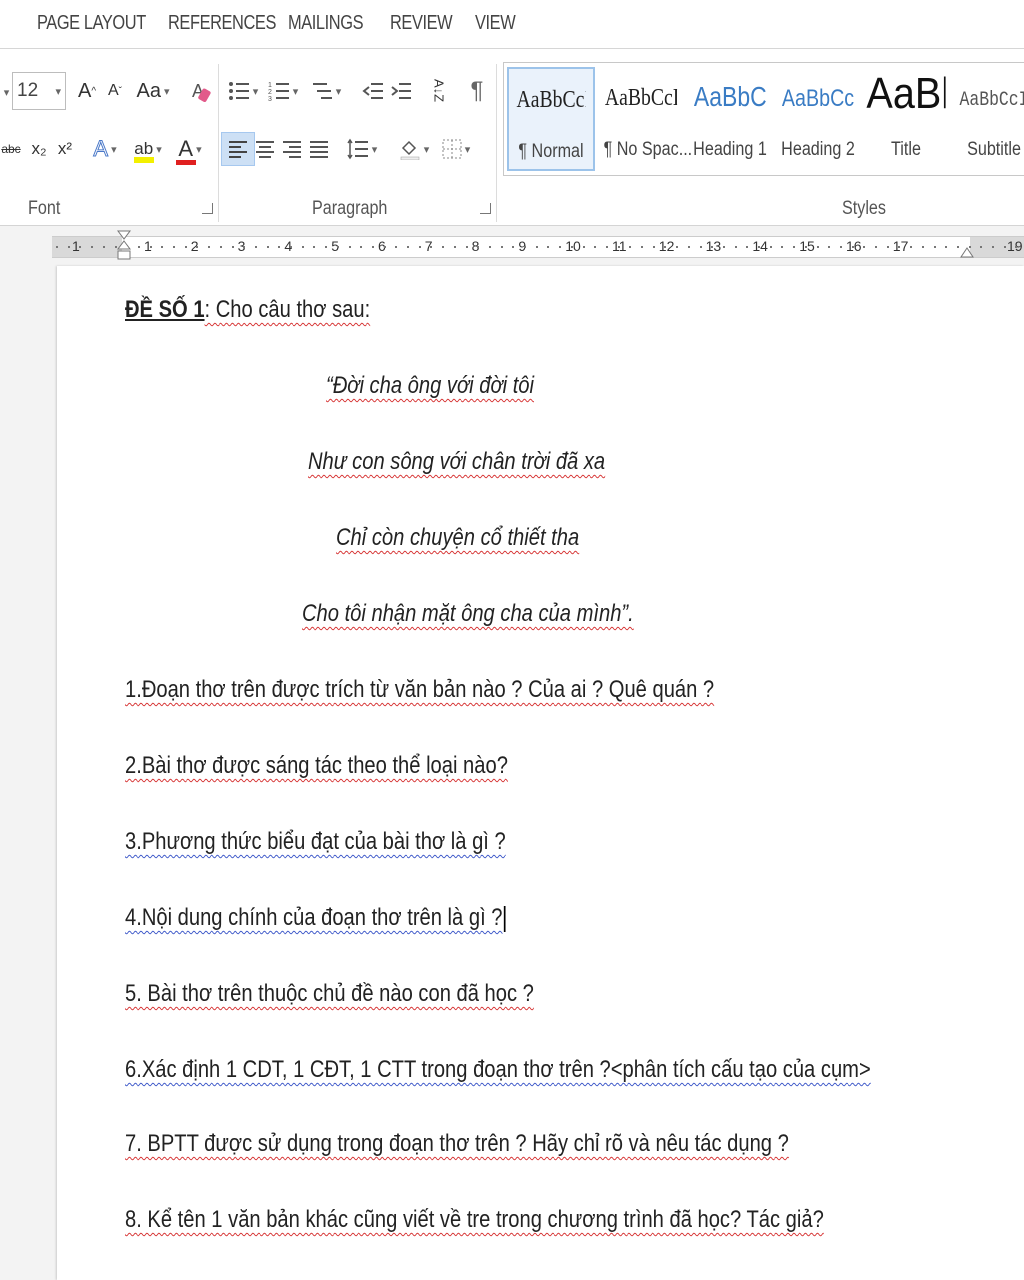 The height and width of the screenshot is (1280, 1024). Describe the element at coordinates (326, 23) in the screenshot. I see `tab-mailings: MAILINGS` at that location.